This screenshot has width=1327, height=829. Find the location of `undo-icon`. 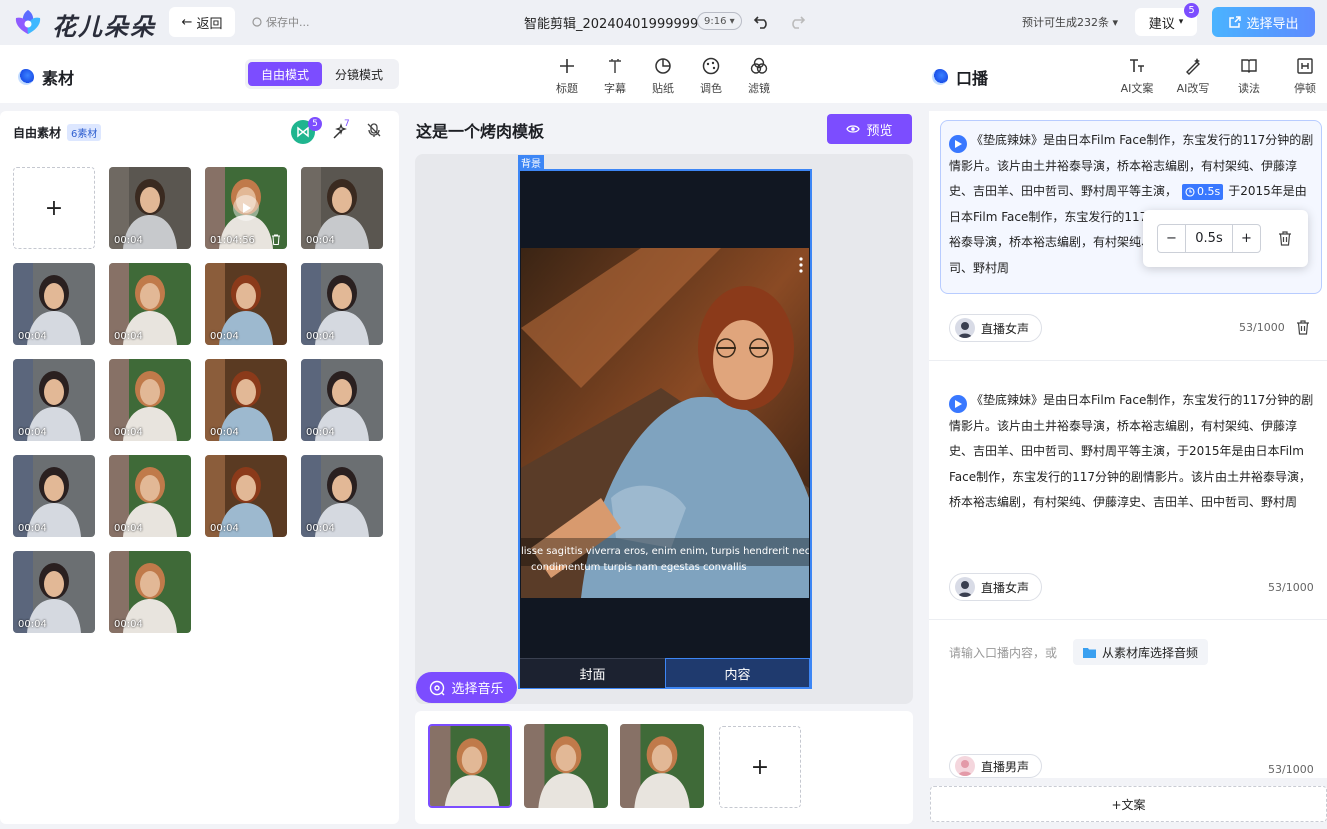

undo-icon is located at coordinates (762, 21).